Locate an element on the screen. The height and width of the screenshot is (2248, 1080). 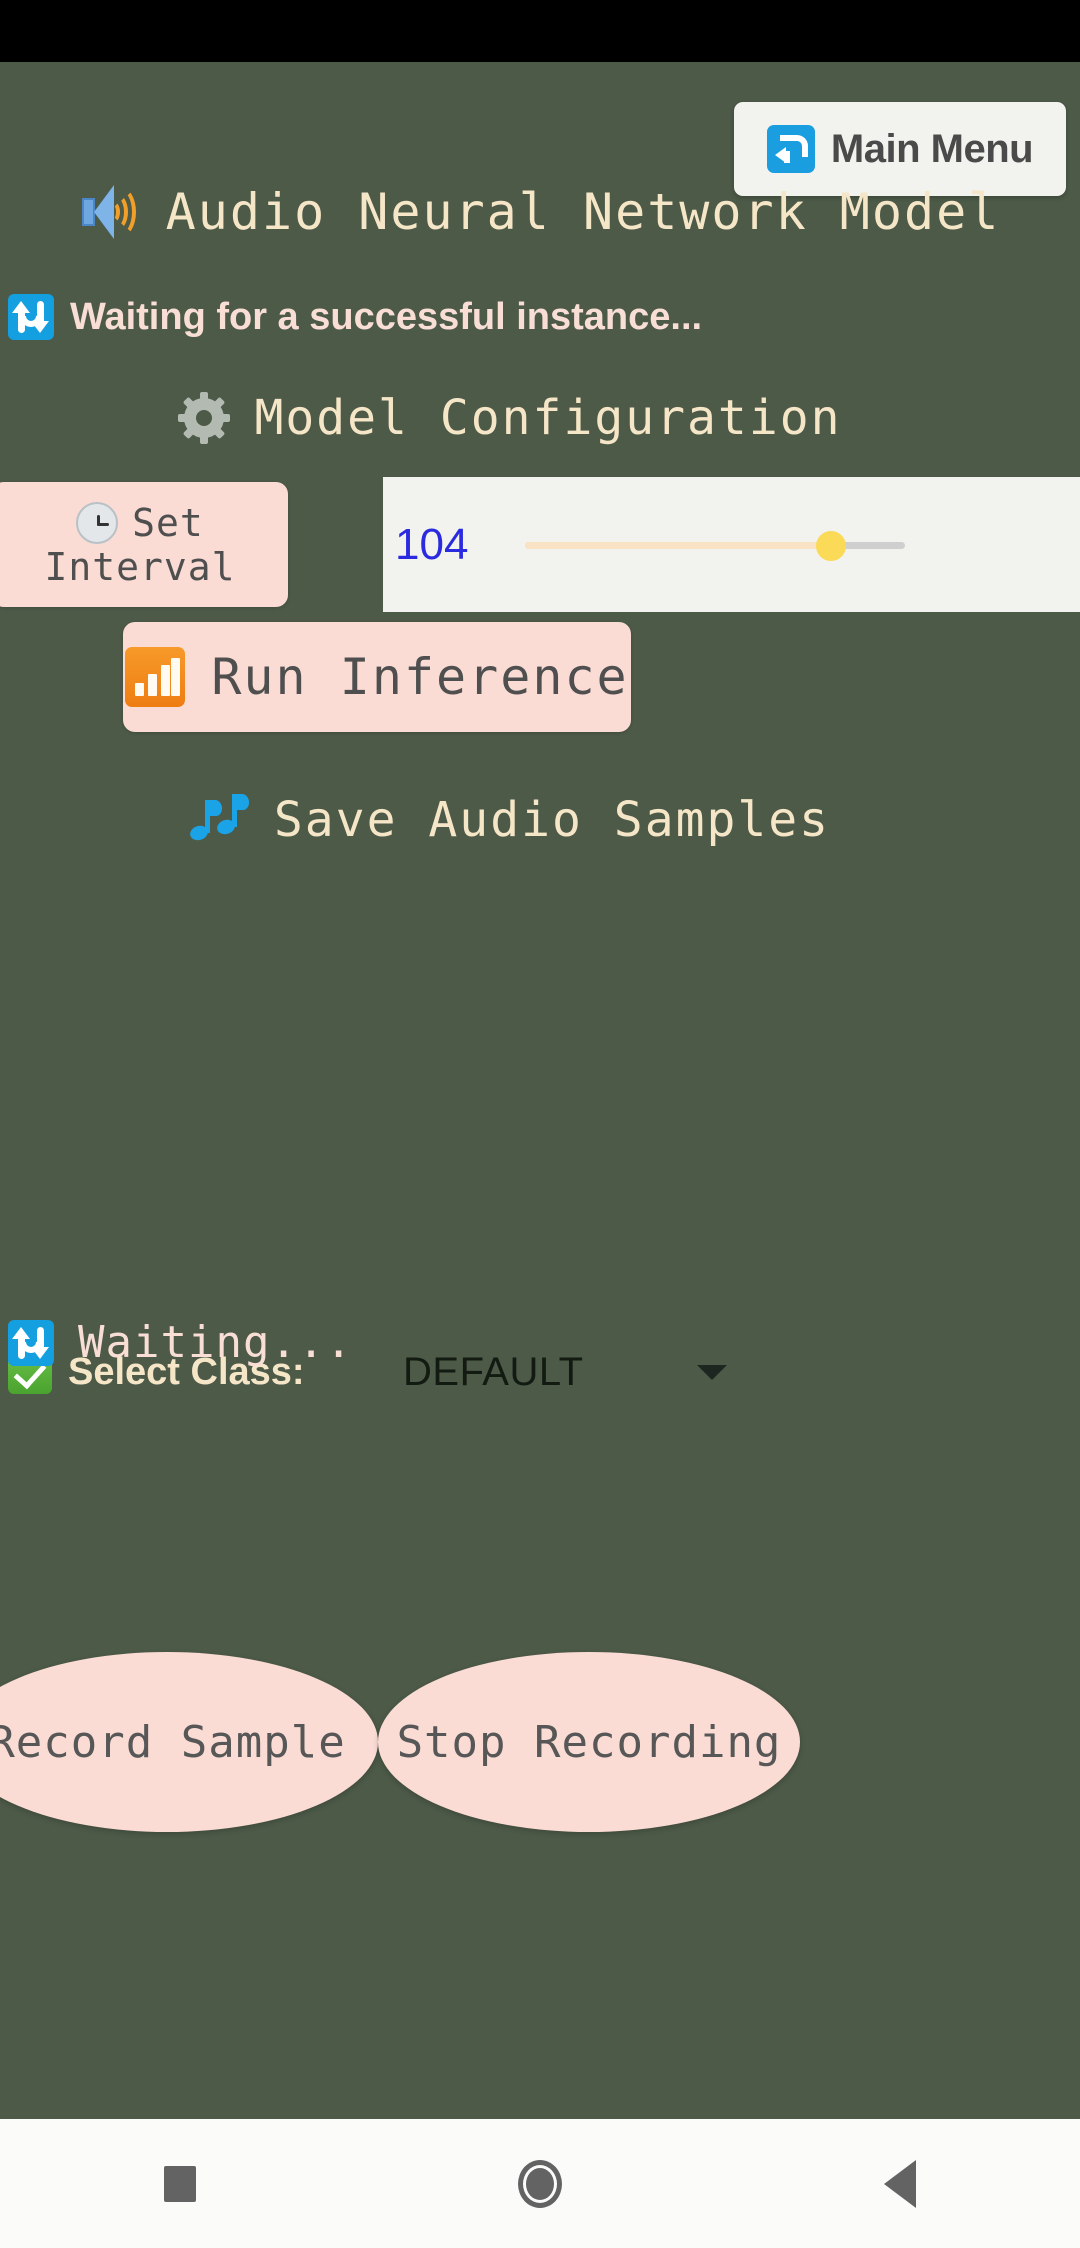
android-nav-bar is located at coordinates (540, 2183).